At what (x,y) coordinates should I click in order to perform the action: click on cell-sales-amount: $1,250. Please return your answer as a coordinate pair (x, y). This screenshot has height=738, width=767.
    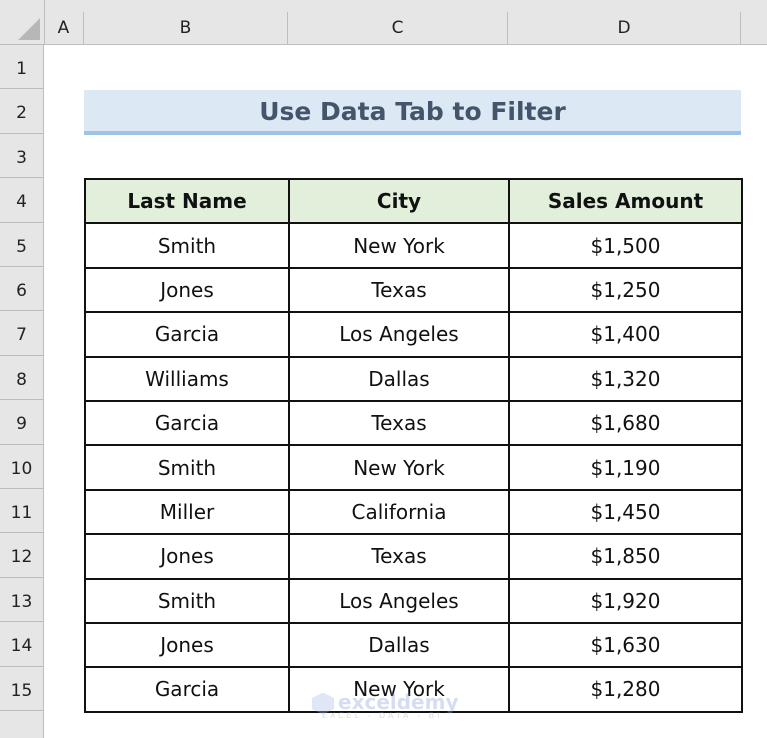
    Looking at the image, I should click on (625, 290).